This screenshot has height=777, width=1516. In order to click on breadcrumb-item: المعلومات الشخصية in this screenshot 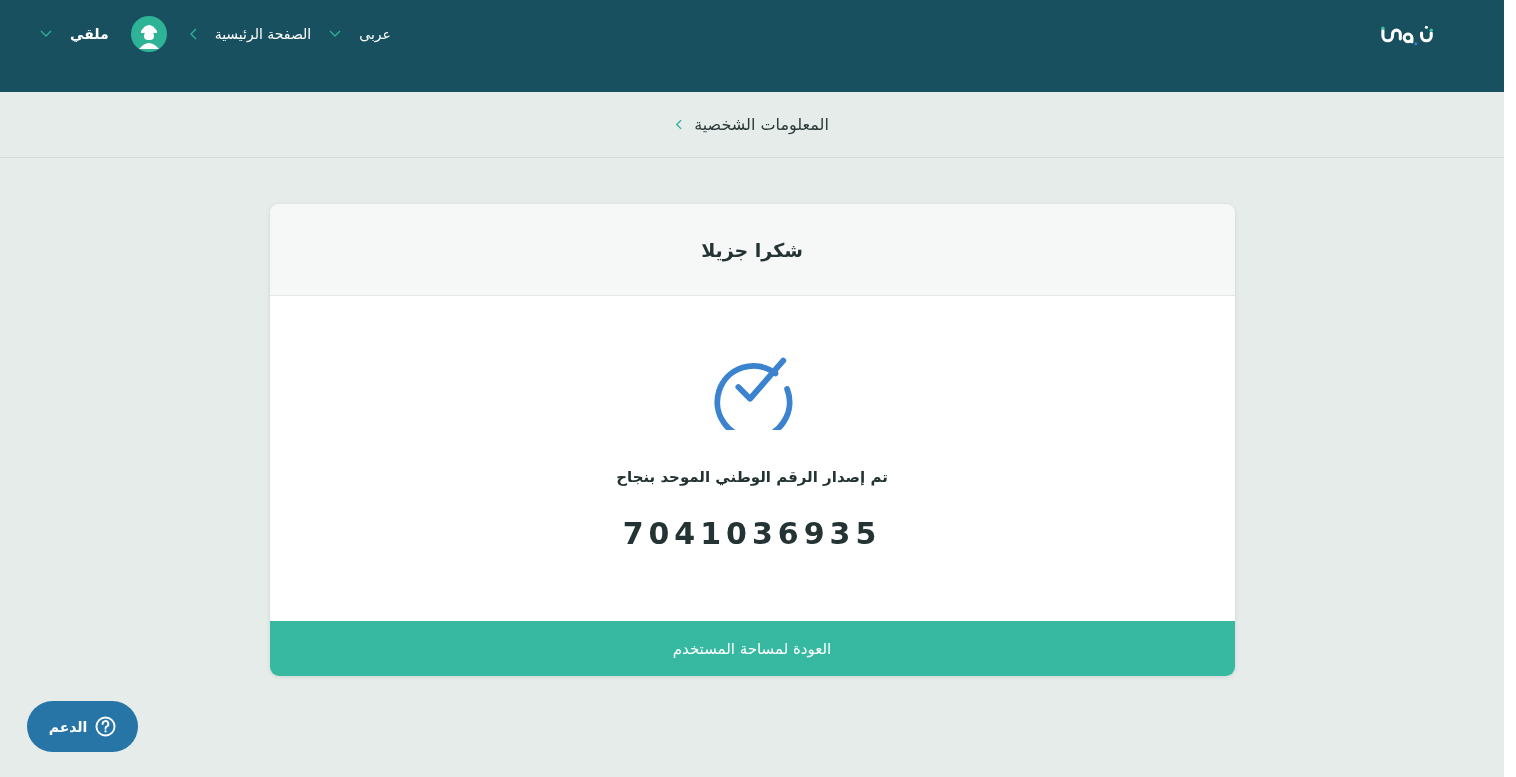, I will do `click(761, 124)`.